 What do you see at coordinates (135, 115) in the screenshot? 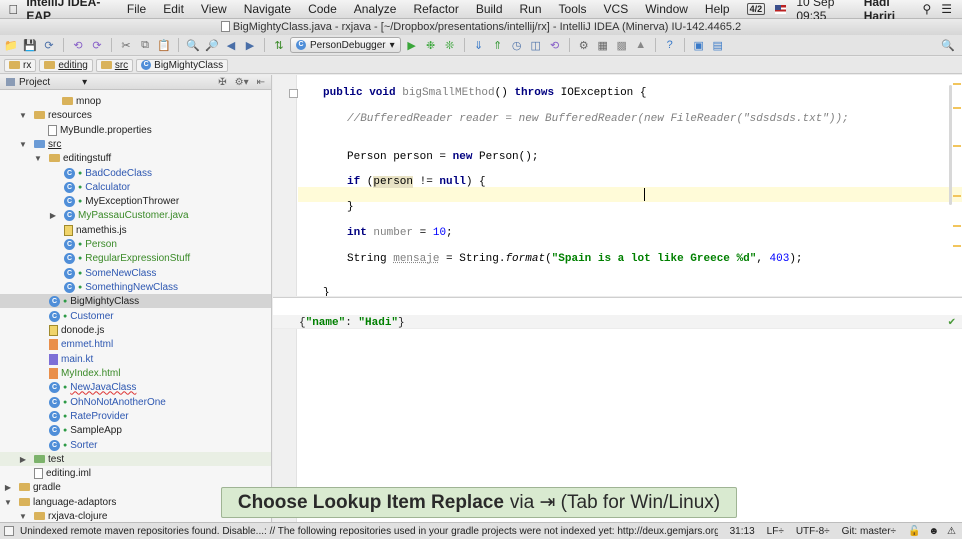
I see `tree-item: ▼ resources` at bounding box center [135, 115].